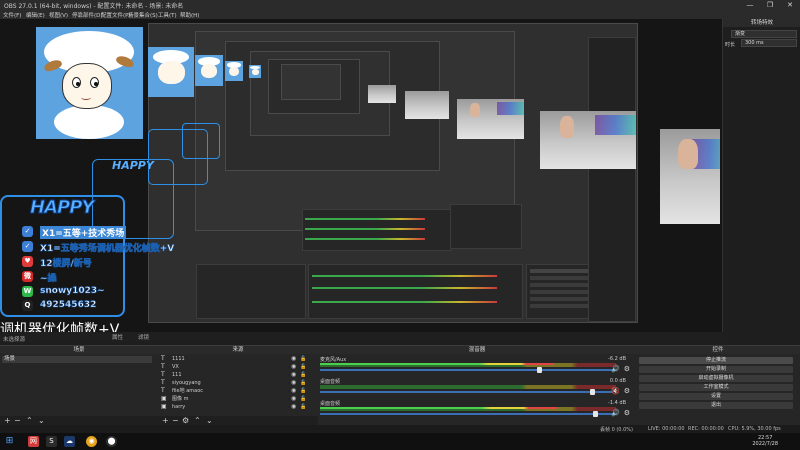  Describe the element at coordinates (12, 15) in the screenshot. I see `menu-file: 文件(F)` at that location.